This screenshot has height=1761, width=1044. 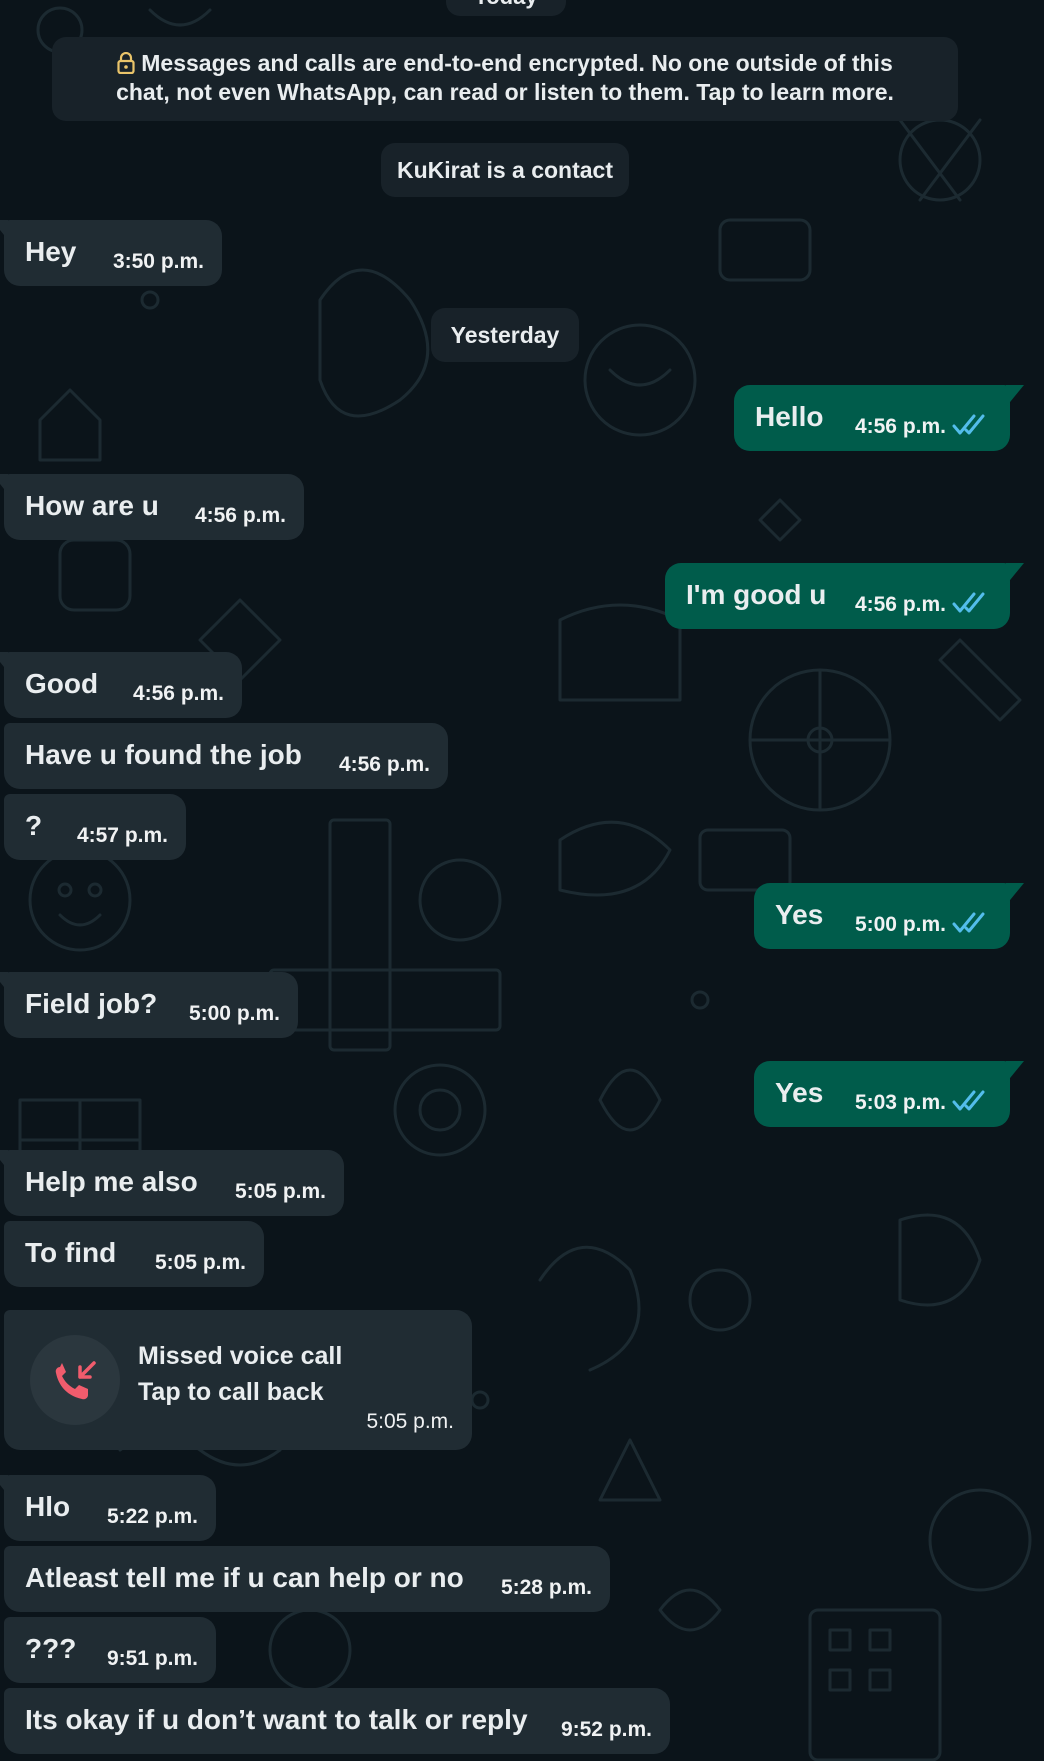 I want to click on message-text: Hello, so click(x=789, y=416).